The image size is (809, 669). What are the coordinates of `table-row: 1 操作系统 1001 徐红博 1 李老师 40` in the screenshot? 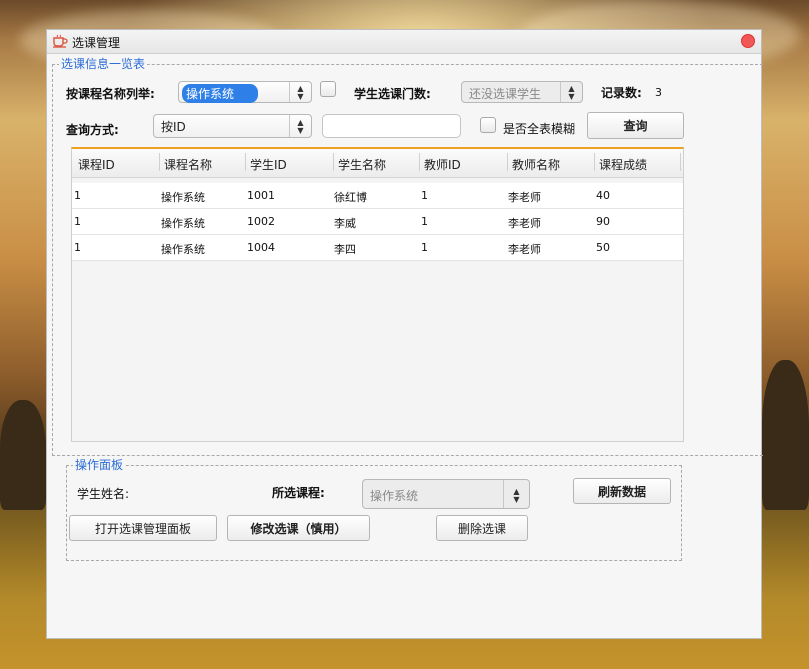 It's located at (377, 196).